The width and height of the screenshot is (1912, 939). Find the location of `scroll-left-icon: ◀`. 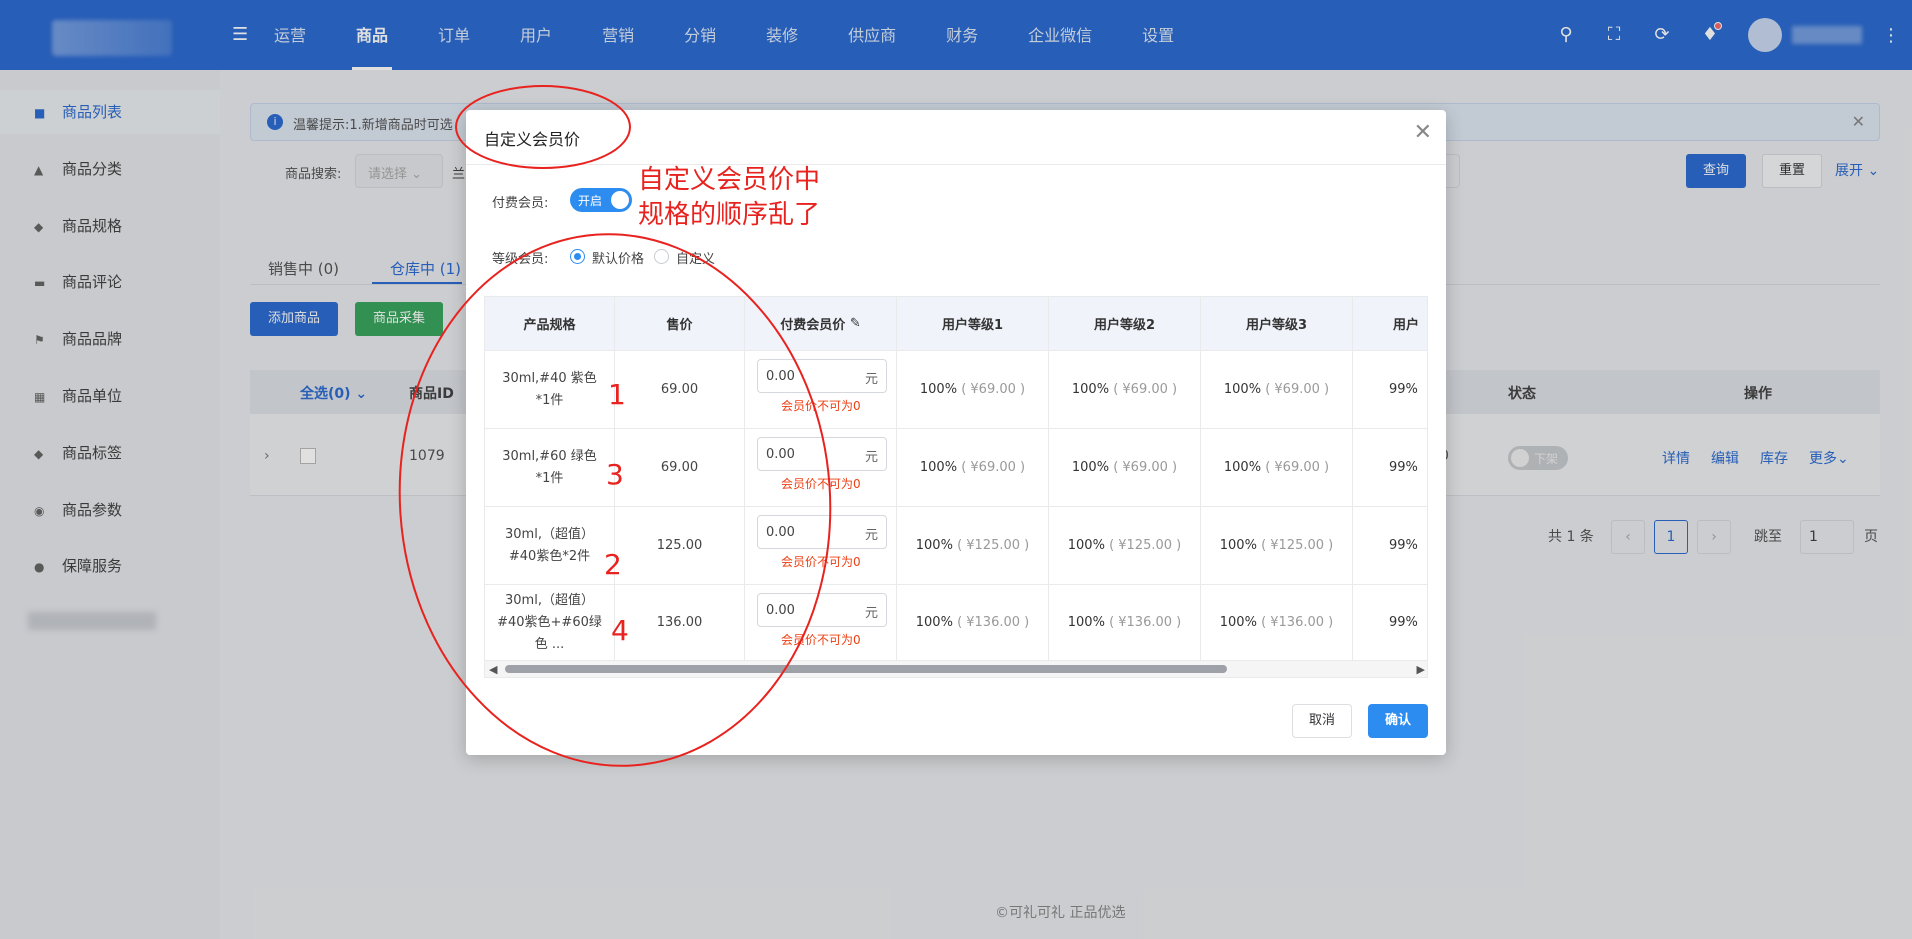

scroll-left-icon: ◀ is located at coordinates (493, 669).